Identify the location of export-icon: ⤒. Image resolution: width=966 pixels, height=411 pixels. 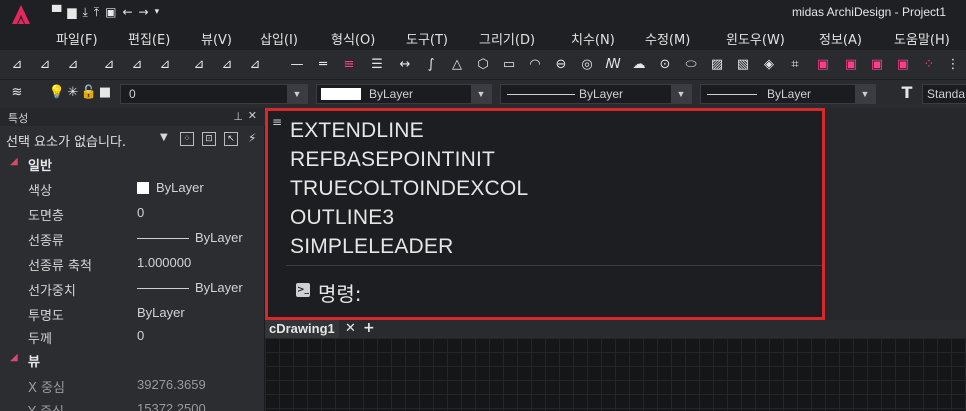
(96, 12).